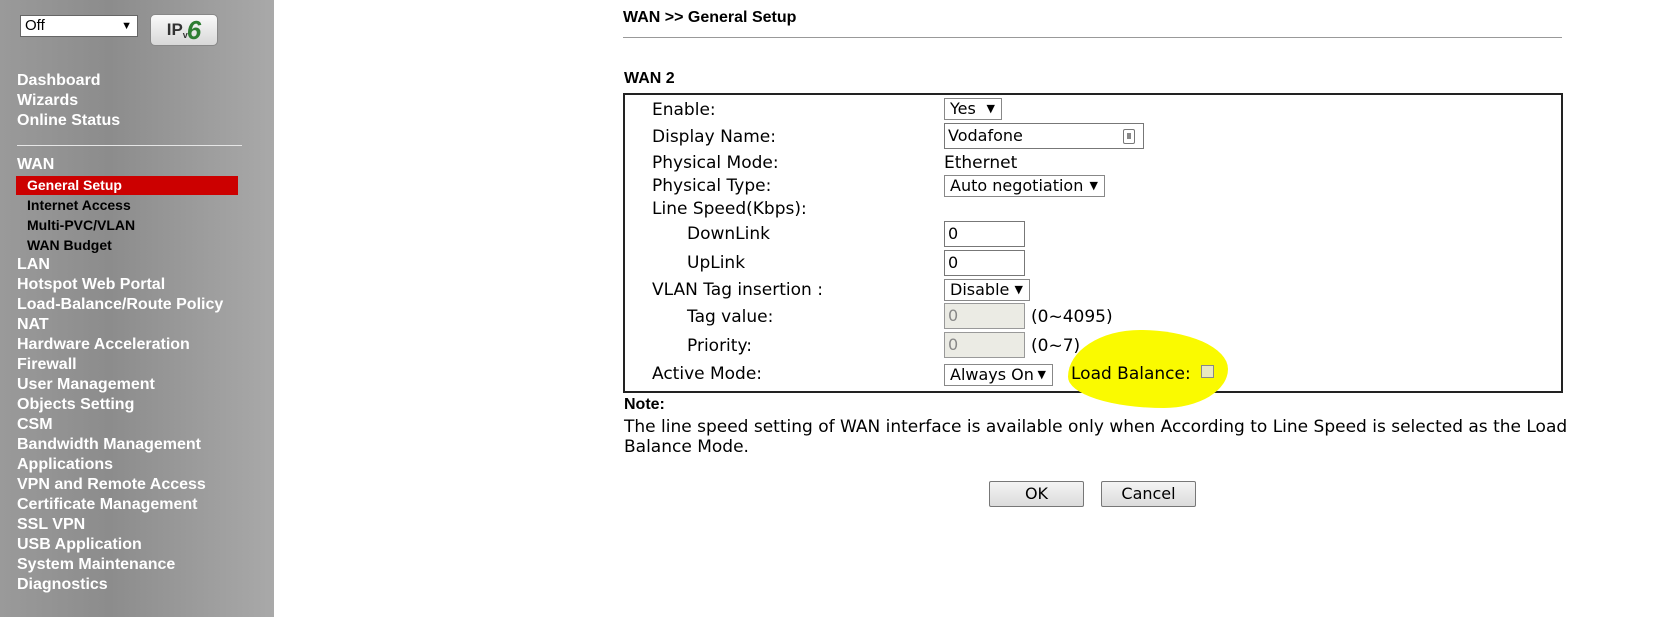 The height and width of the screenshot is (617, 1656). Describe the element at coordinates (33, 265) in the screenshot. I see `nav-lan: LAN` at that location.